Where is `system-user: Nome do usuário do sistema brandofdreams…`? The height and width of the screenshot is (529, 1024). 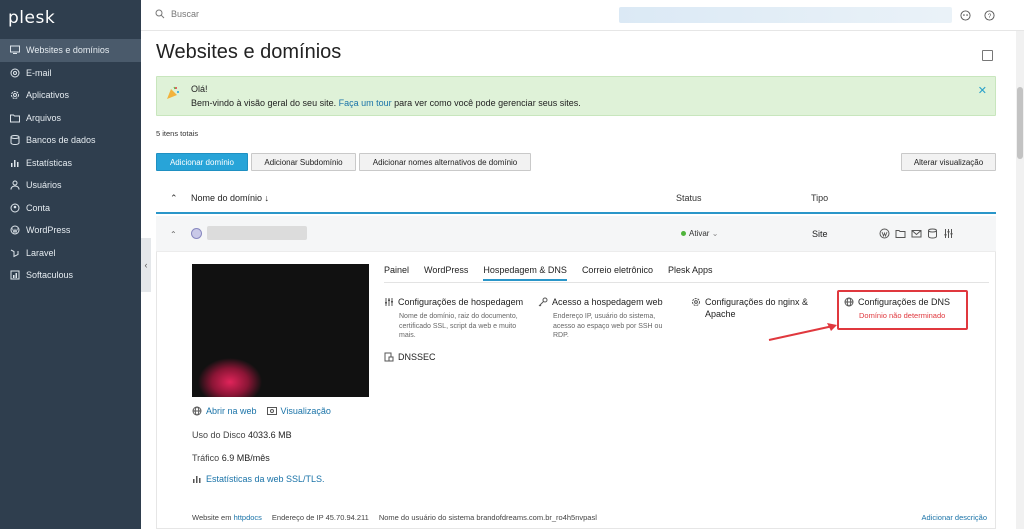 system-user: Nome do usuário do sistema brandofdreams… is located at coordinates (487, 517).